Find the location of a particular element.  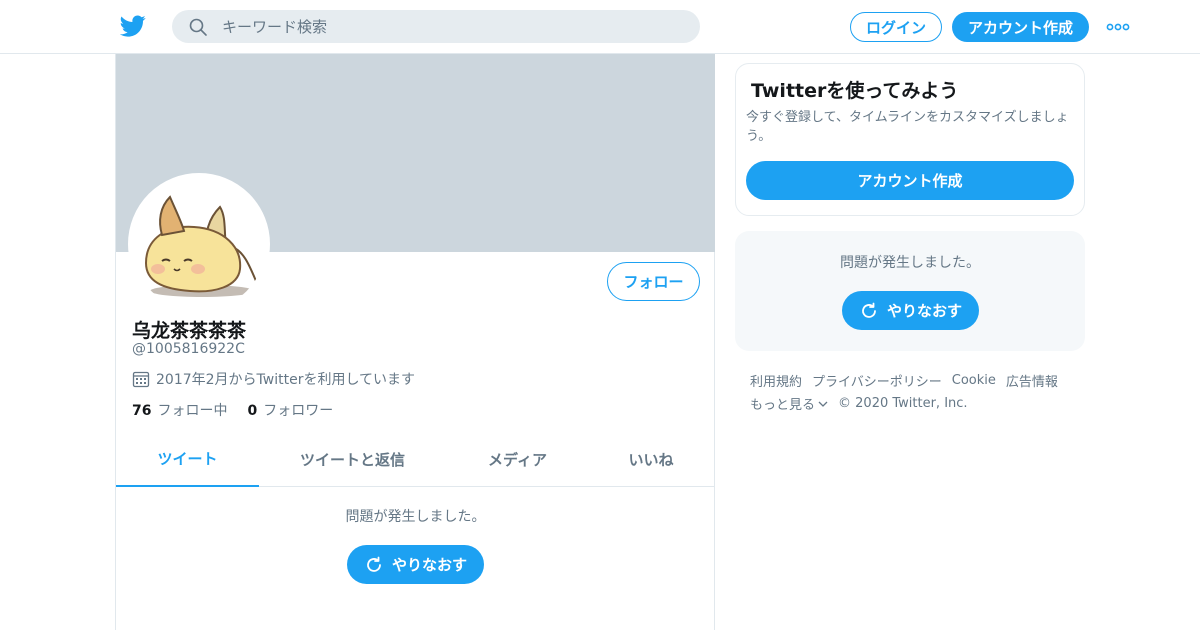

chevron-down-icon is located at coordinates (823, 404).